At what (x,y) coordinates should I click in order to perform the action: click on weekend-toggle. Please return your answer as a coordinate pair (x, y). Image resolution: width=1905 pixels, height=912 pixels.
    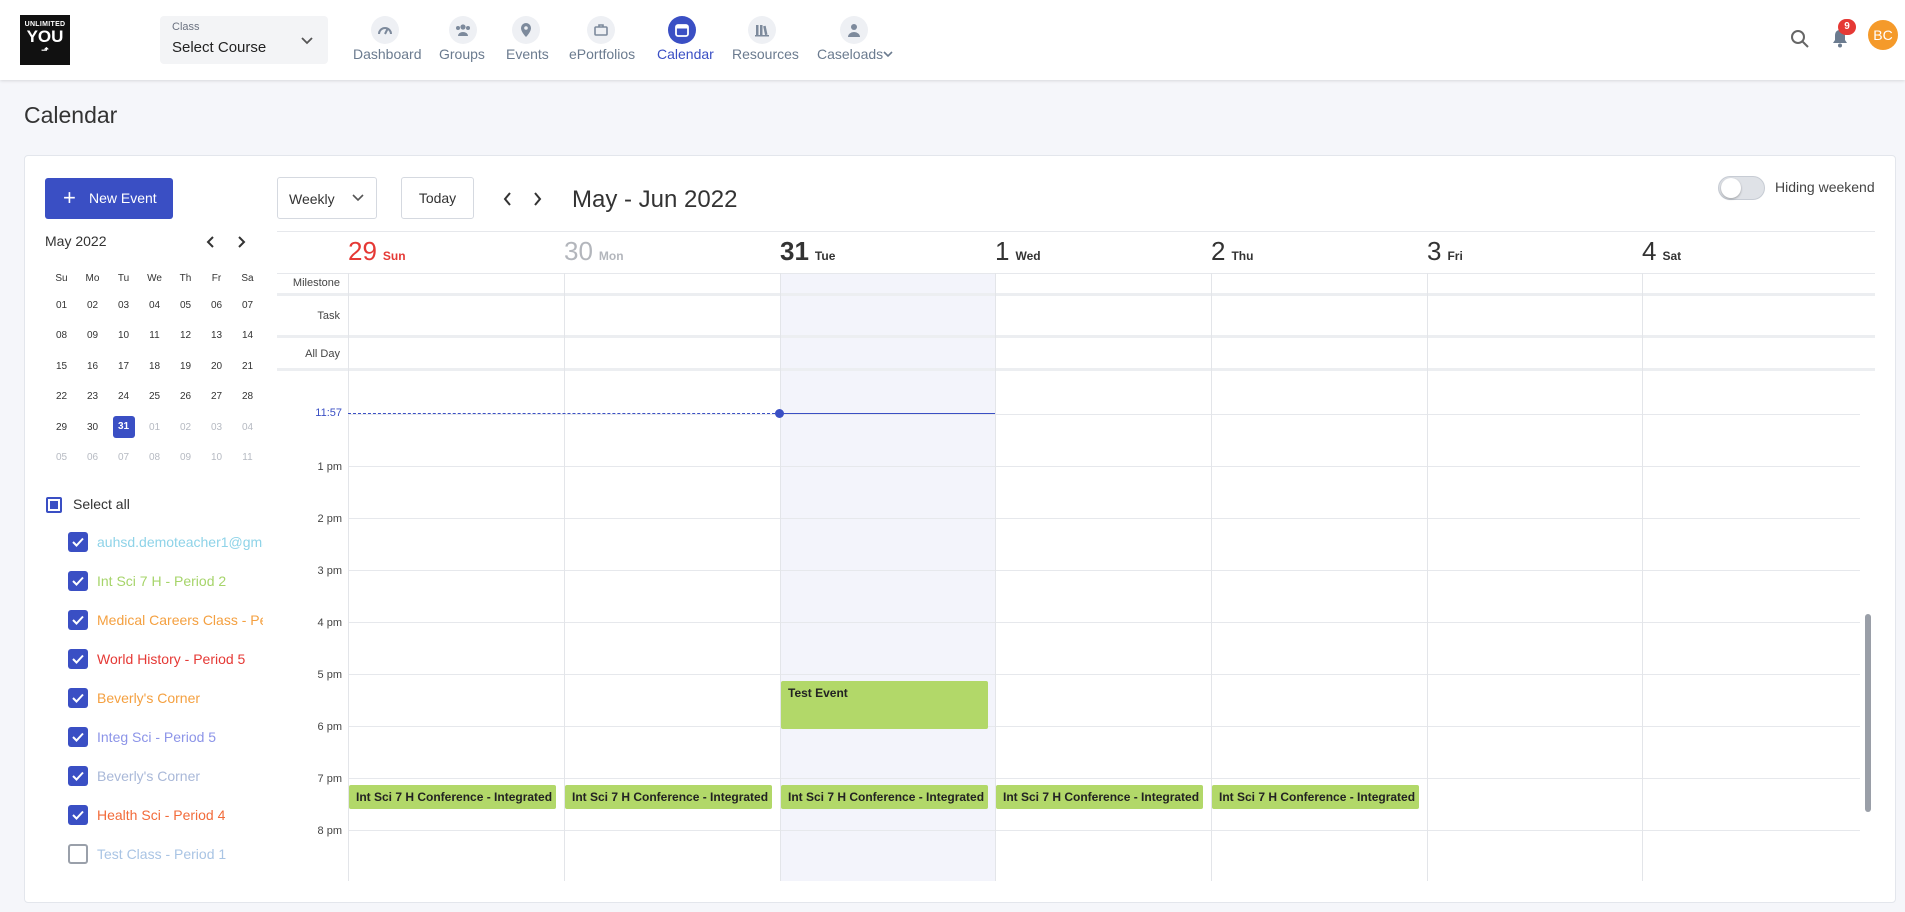
    Looking at the image, I should click on (1741, 188).